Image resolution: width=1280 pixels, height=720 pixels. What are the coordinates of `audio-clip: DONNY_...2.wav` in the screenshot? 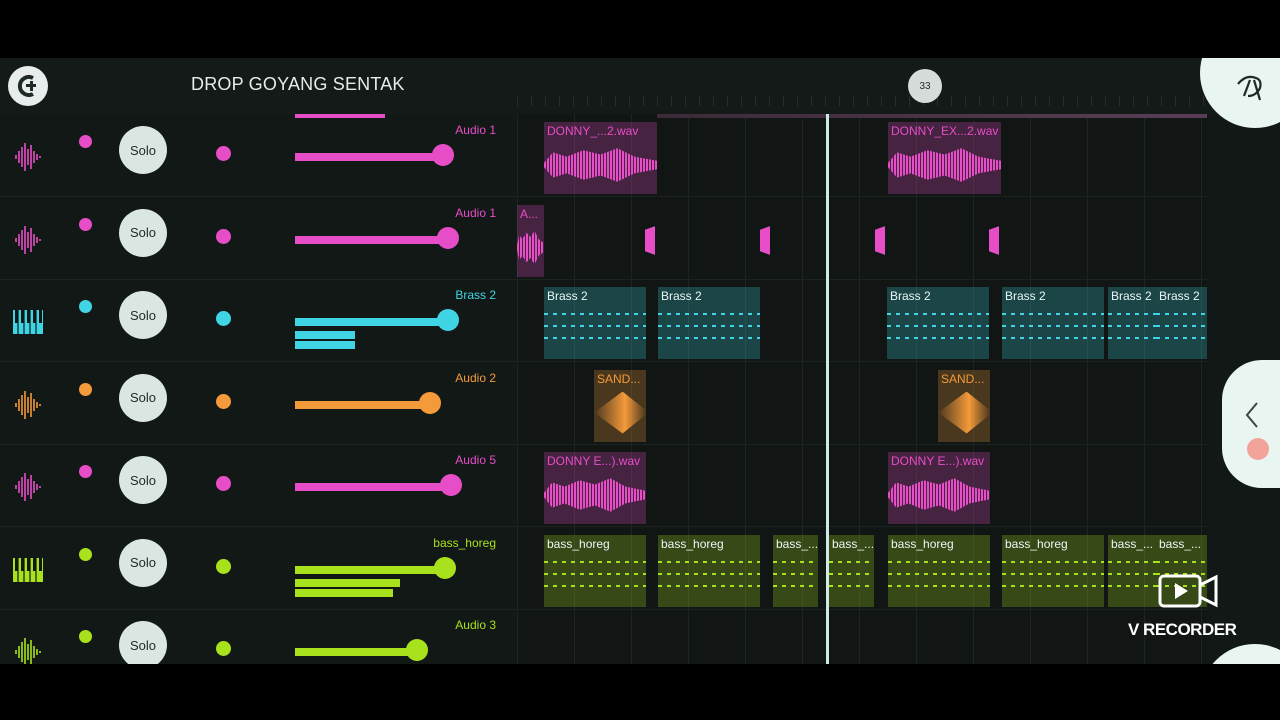 It's located at (600, 158).